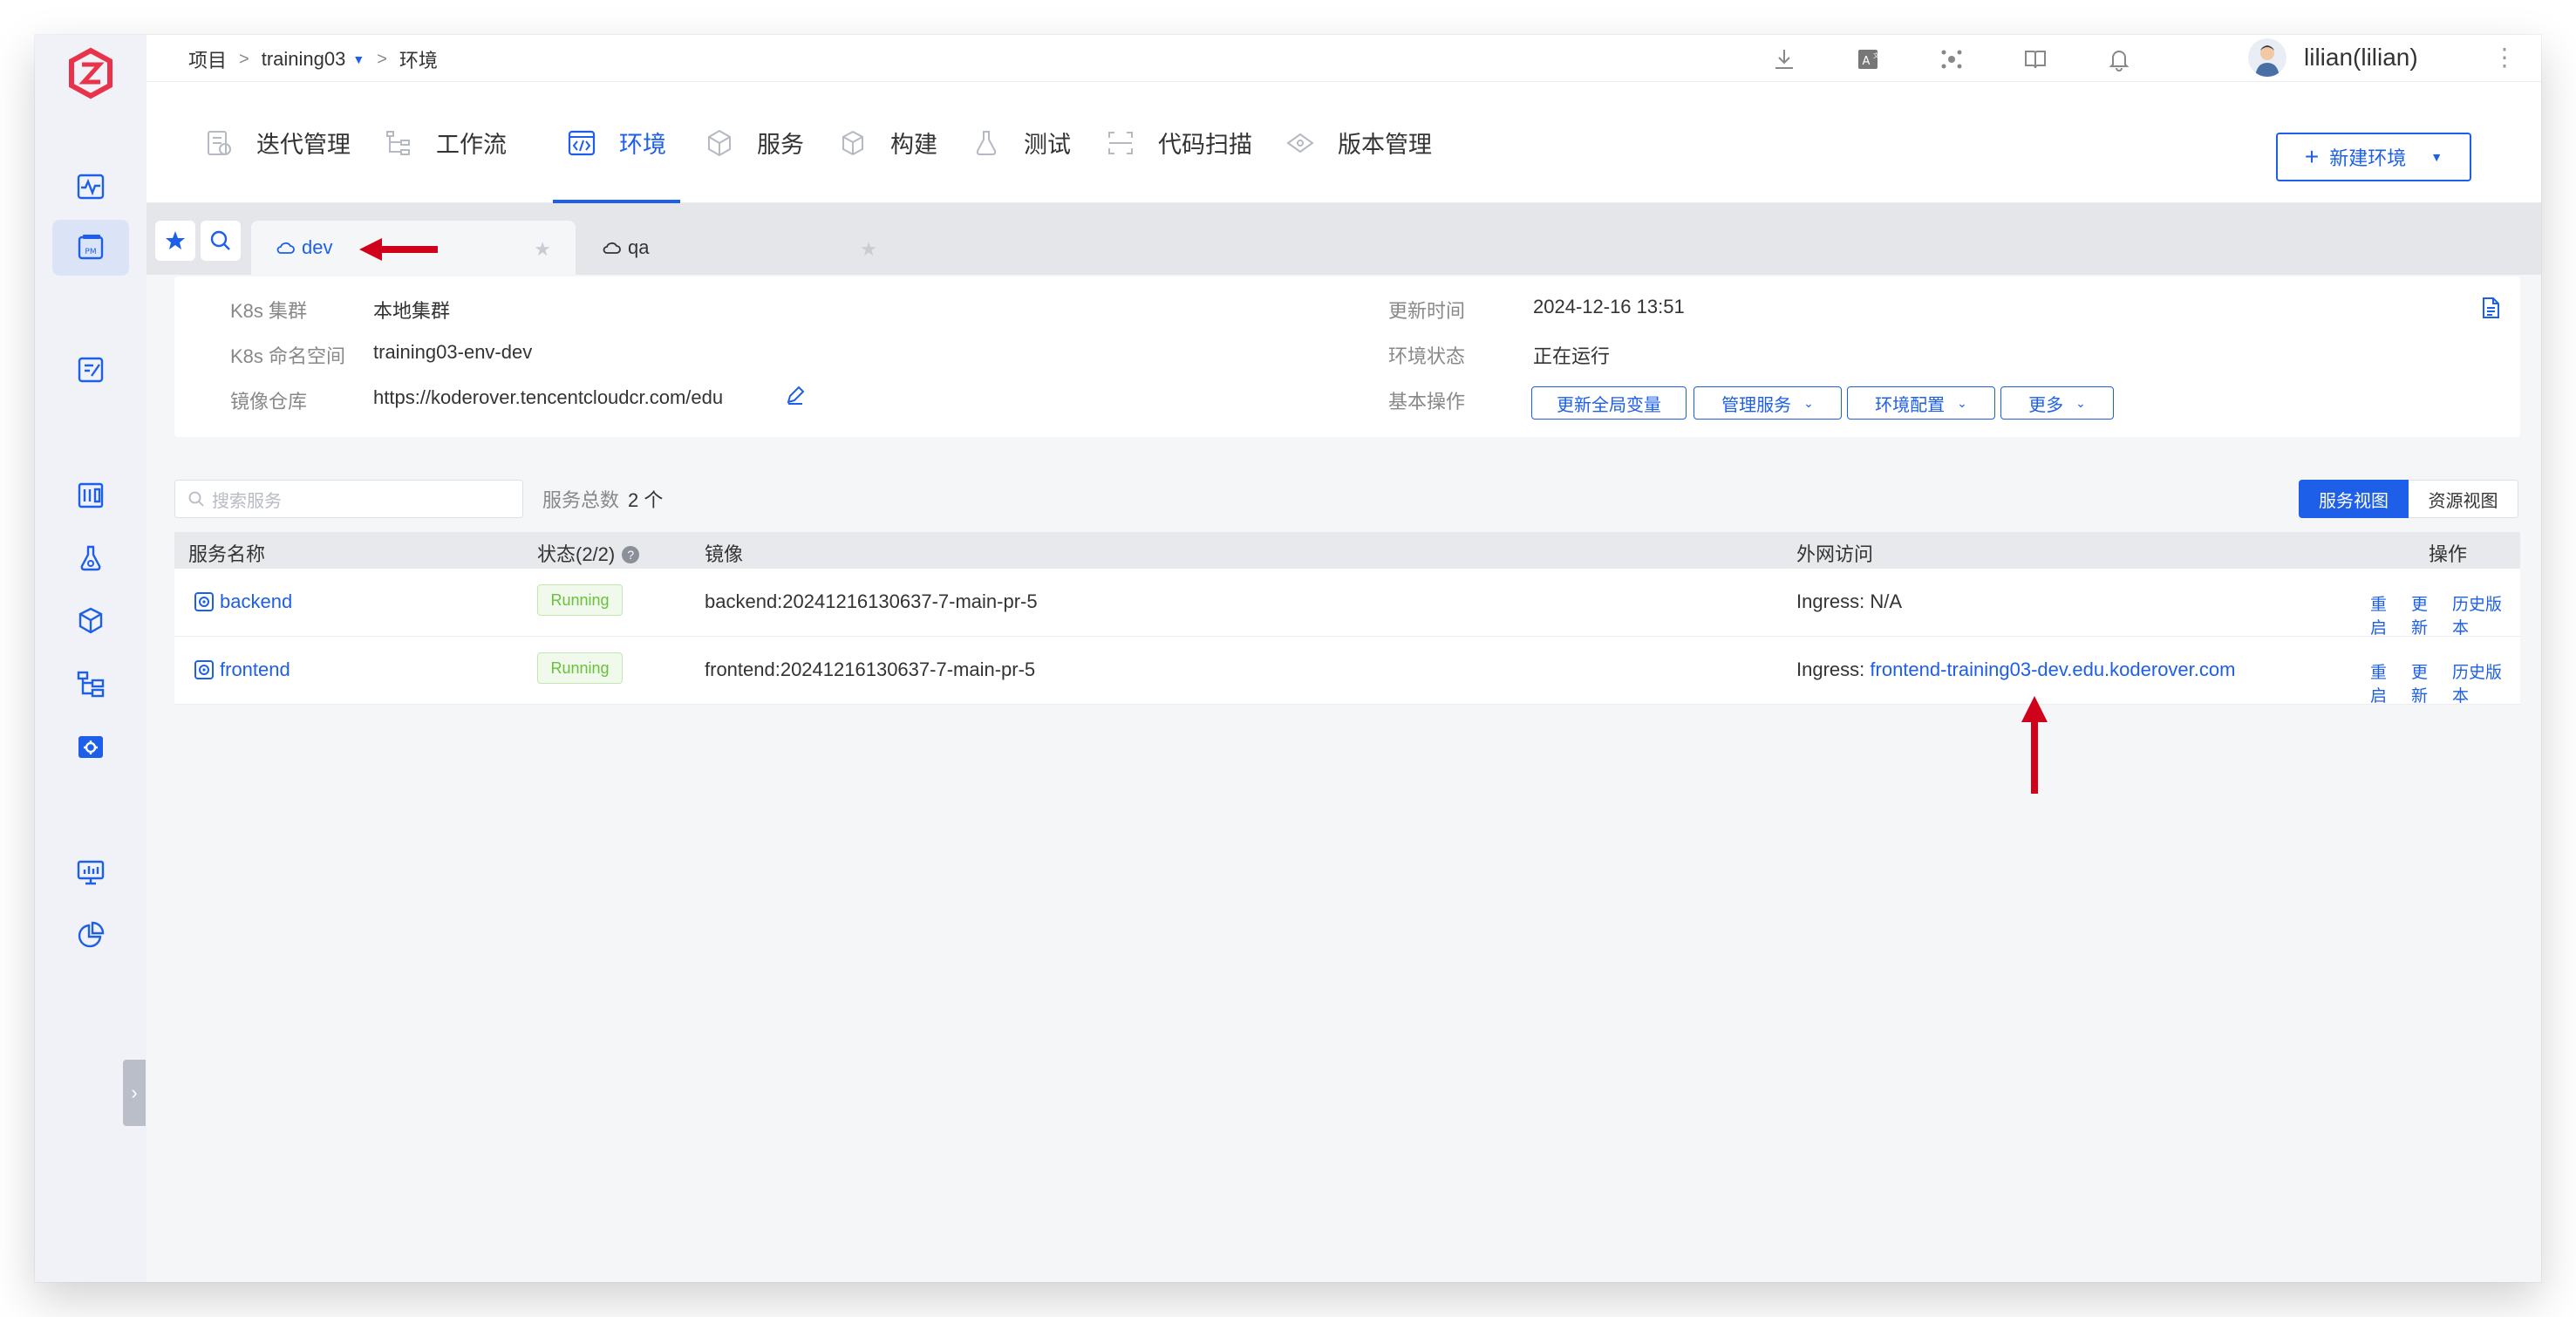  What do you see at coordinates (1427, 356) in the screenshot?
I see `status-label: 环境状态` at bounding box center [1427, 356].